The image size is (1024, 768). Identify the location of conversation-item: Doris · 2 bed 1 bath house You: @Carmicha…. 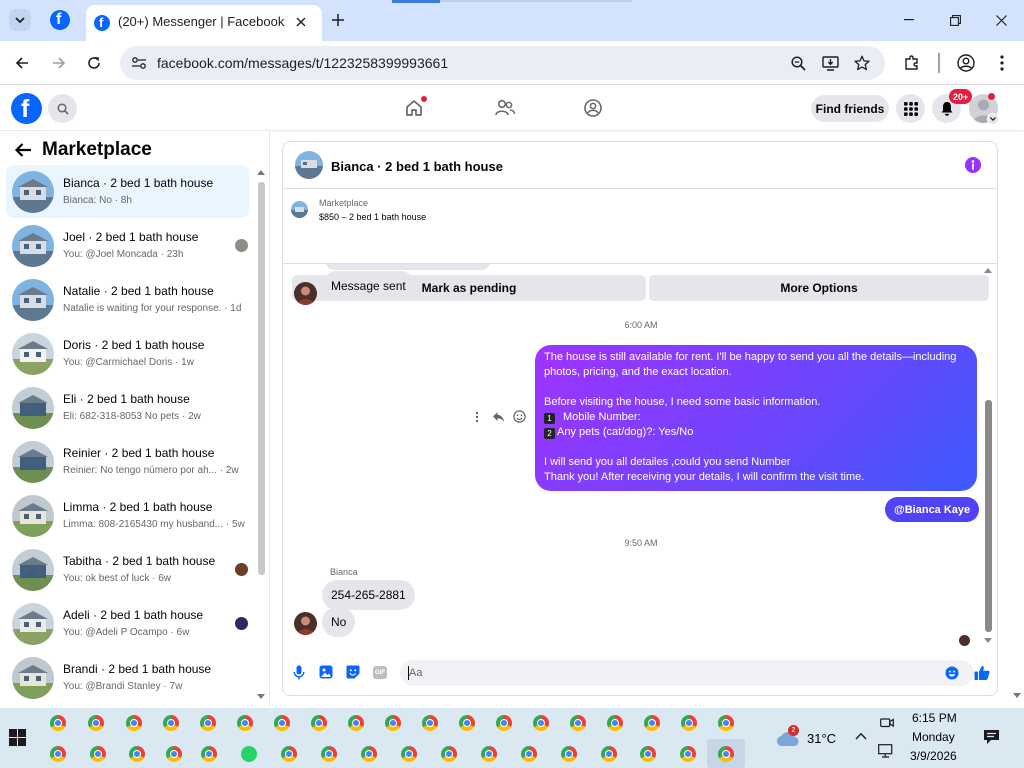
(127, 353).